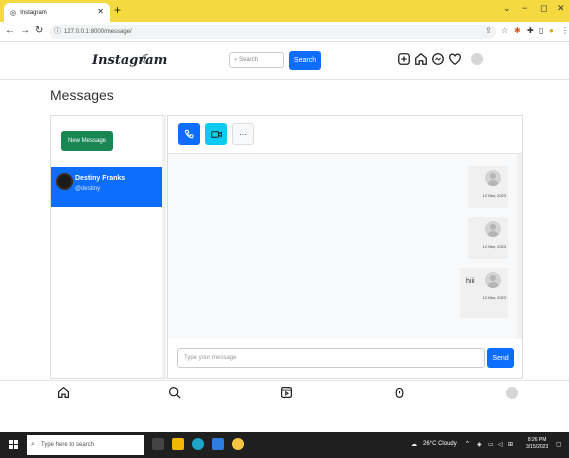 Image resolution: width=569 pixels, height=458 pixels. Describe the element at coordinates (10, 30) in the screenshot. I see `back-icon: ←` at that location.